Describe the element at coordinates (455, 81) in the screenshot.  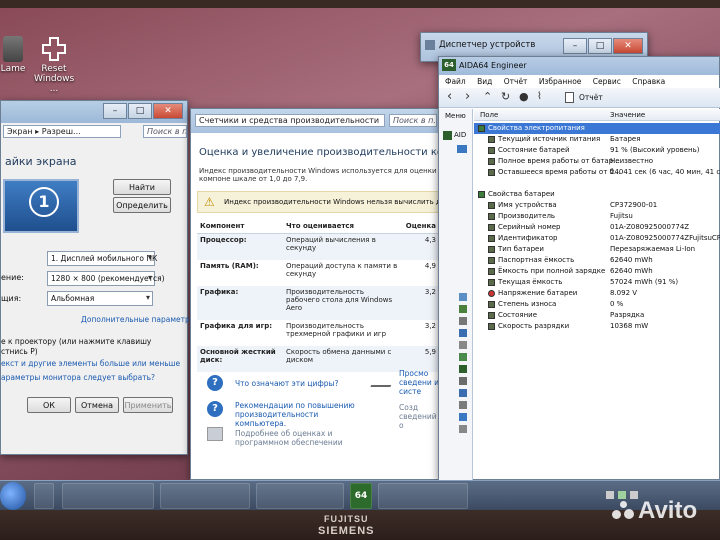
I see `menu-file: Файл` at that location.